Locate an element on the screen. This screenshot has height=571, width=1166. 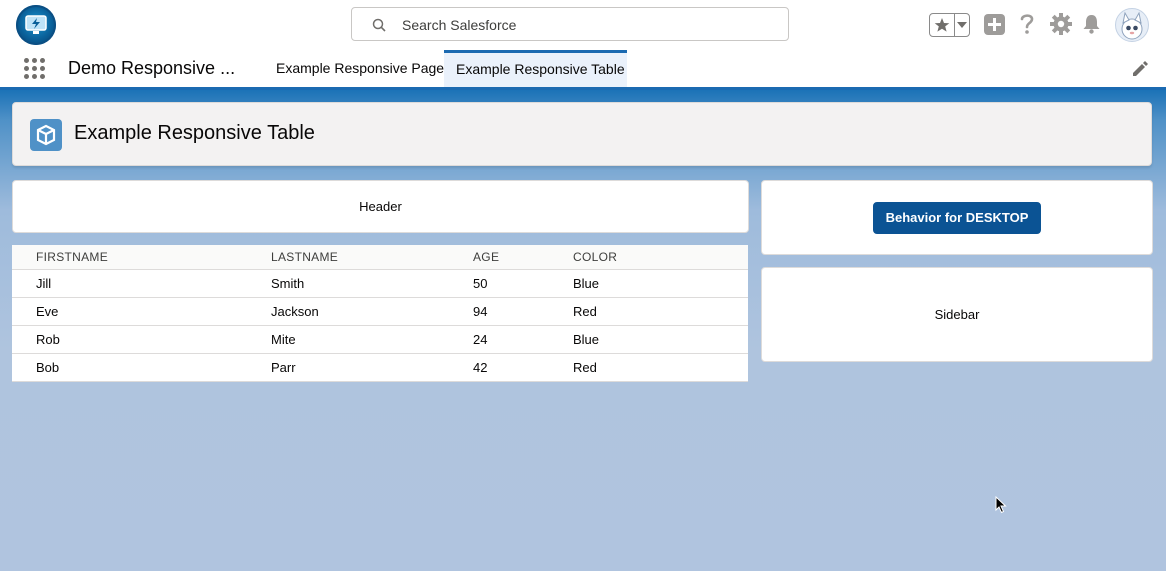
cell-lastname: Mite is located at coordinates (348, 339).